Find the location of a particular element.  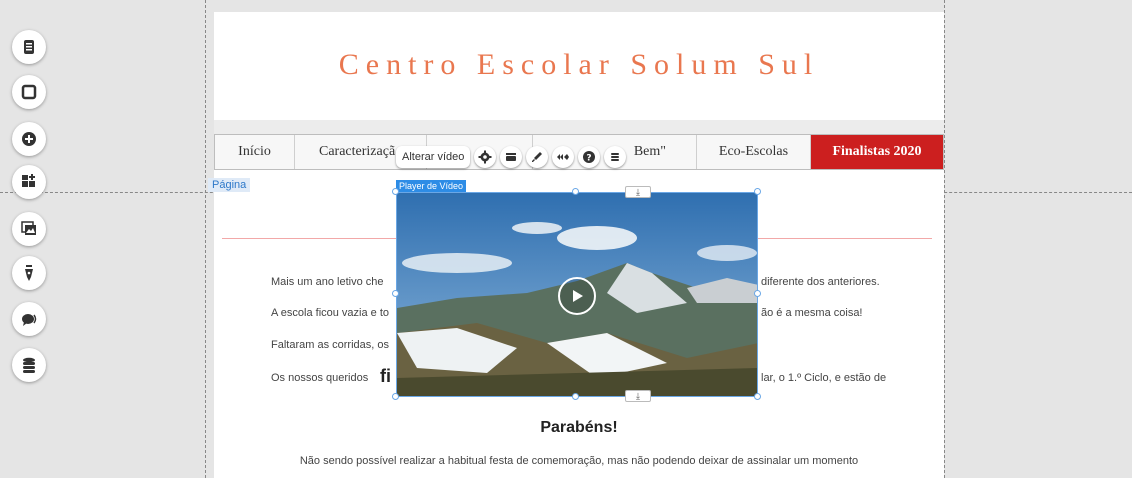

square-icon is located at coordinates (29, 92).